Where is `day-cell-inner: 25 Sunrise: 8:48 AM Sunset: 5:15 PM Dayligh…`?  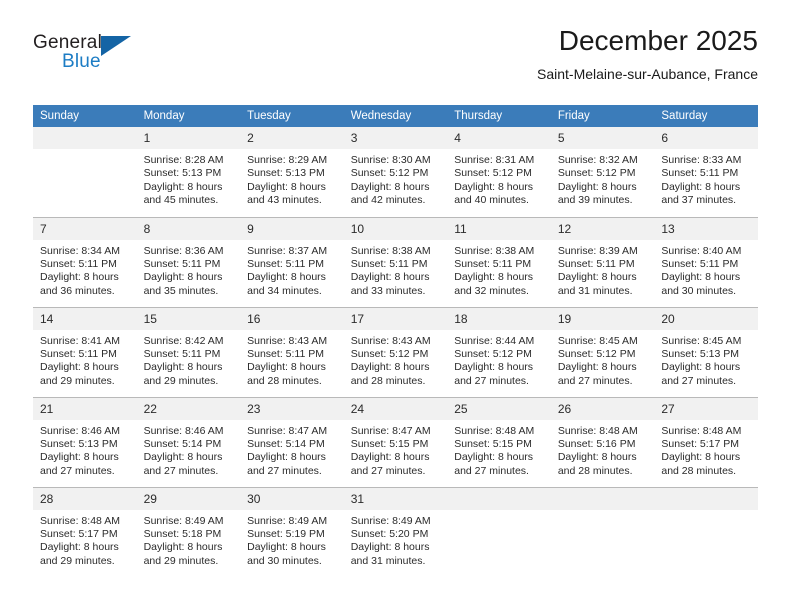 day-cell-inner: 25 Sunrise: 8:48 AM Sunset: 5:15 PM Dayligh… is located at coordinates (499, 442).